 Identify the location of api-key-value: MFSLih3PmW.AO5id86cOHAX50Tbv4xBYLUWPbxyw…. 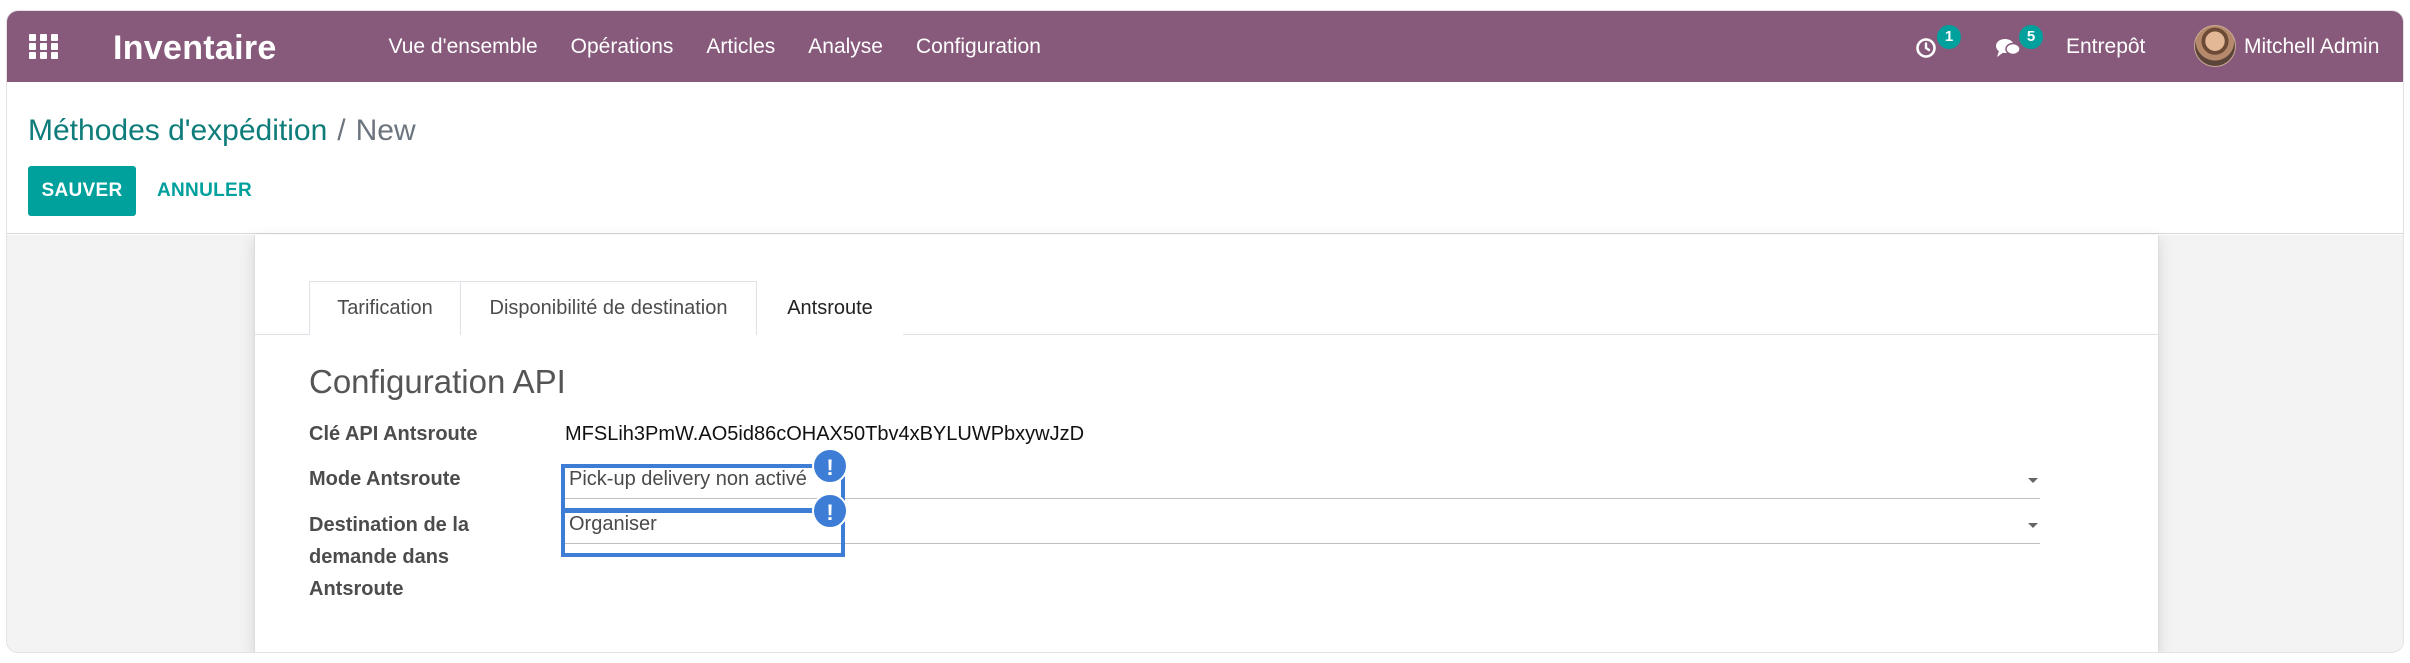
(824, 434).